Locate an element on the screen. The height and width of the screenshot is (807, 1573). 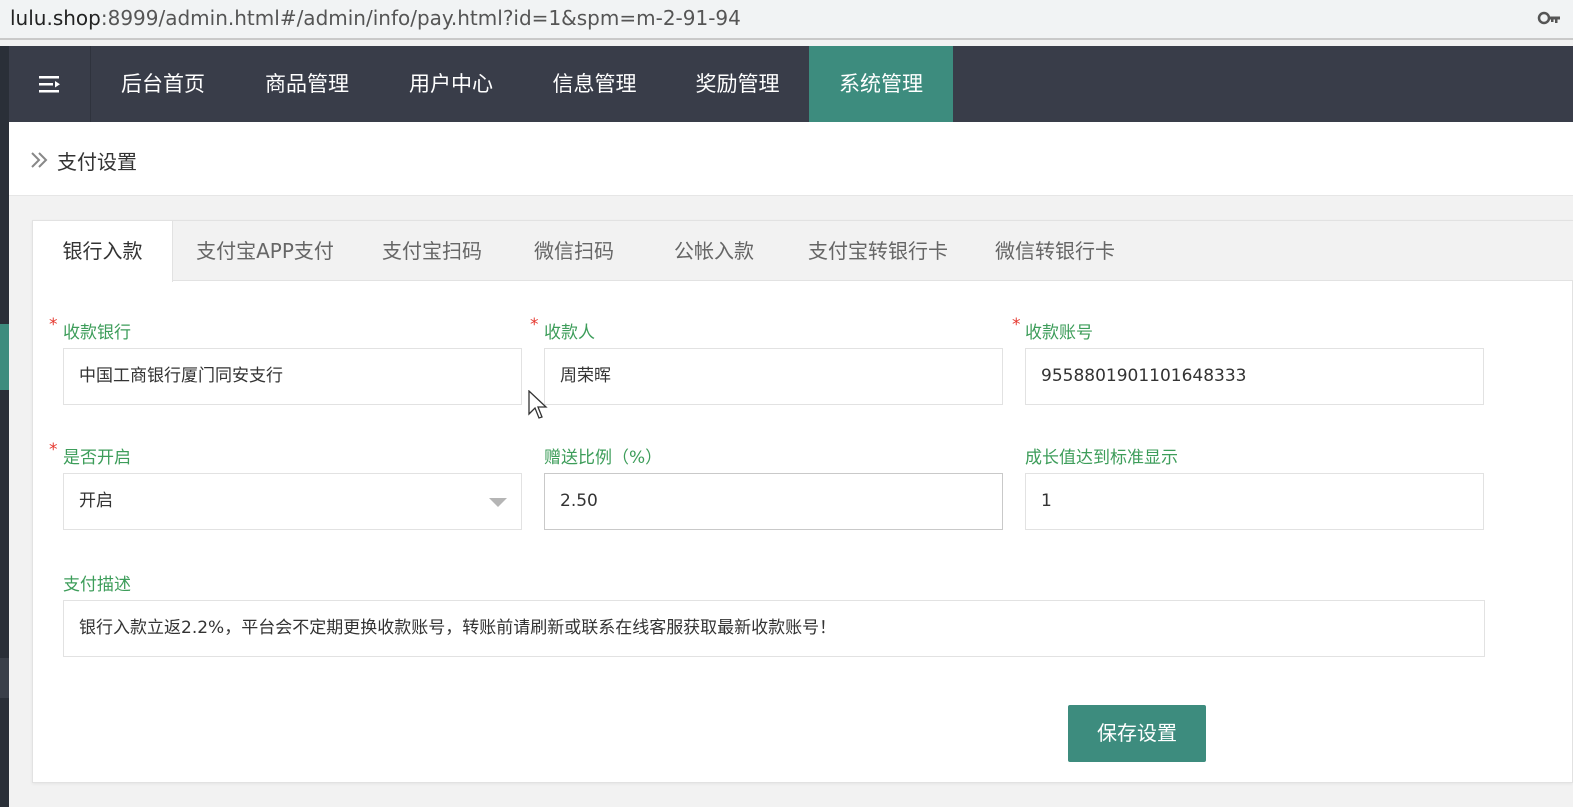
sidebar-hover-indicator is located at coordinates (4, 678).